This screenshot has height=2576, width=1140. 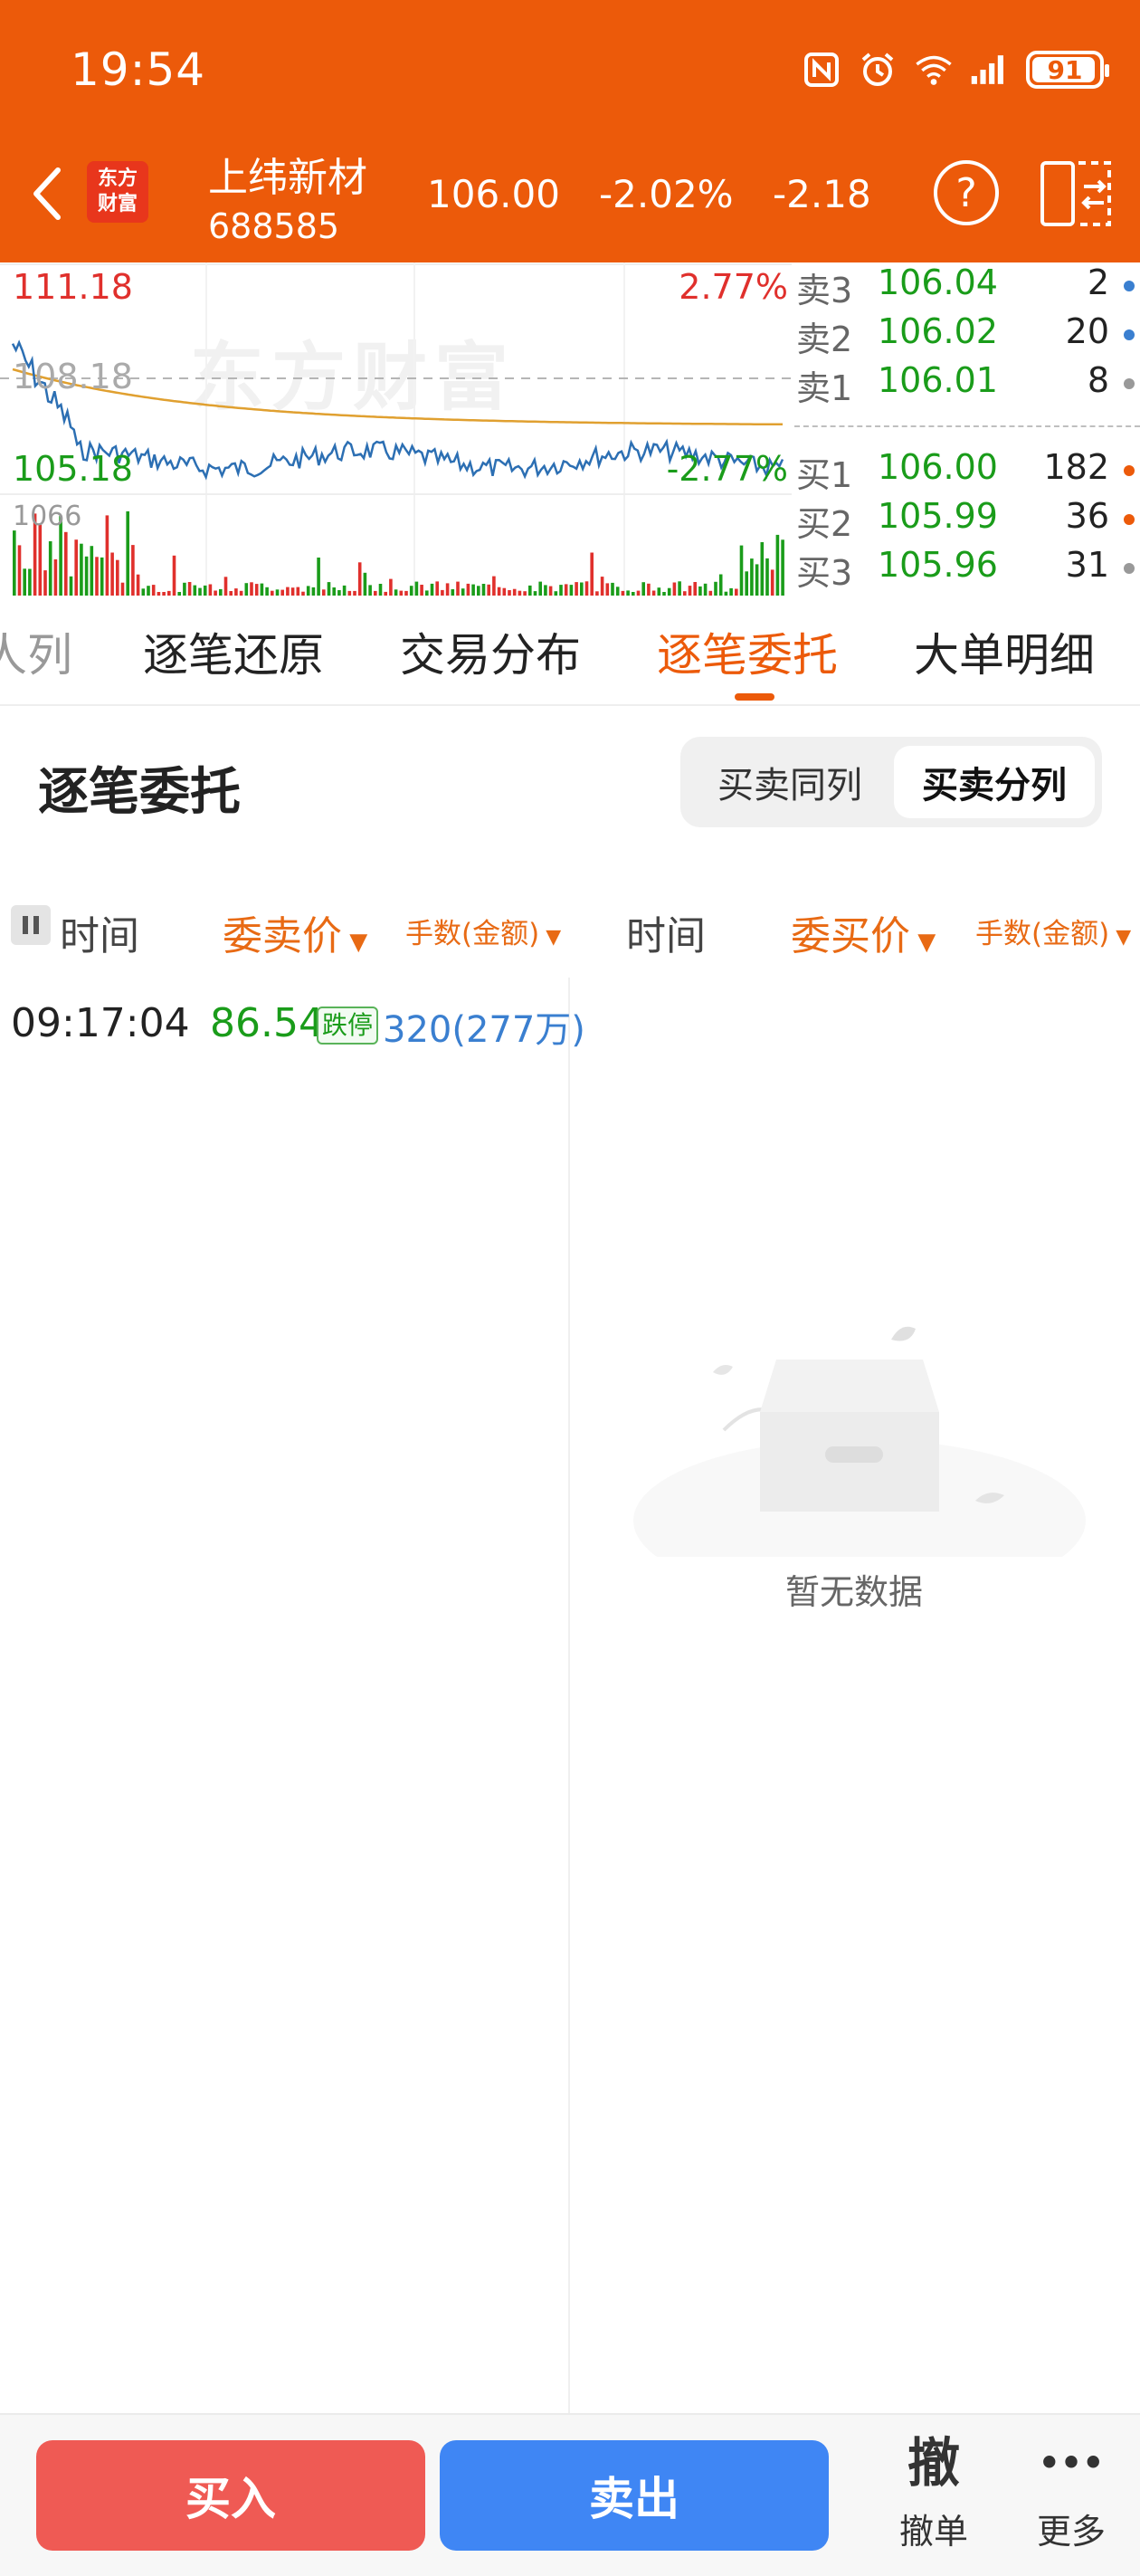 I want to click on battery-level: 91, so click(x=1065, y=70).